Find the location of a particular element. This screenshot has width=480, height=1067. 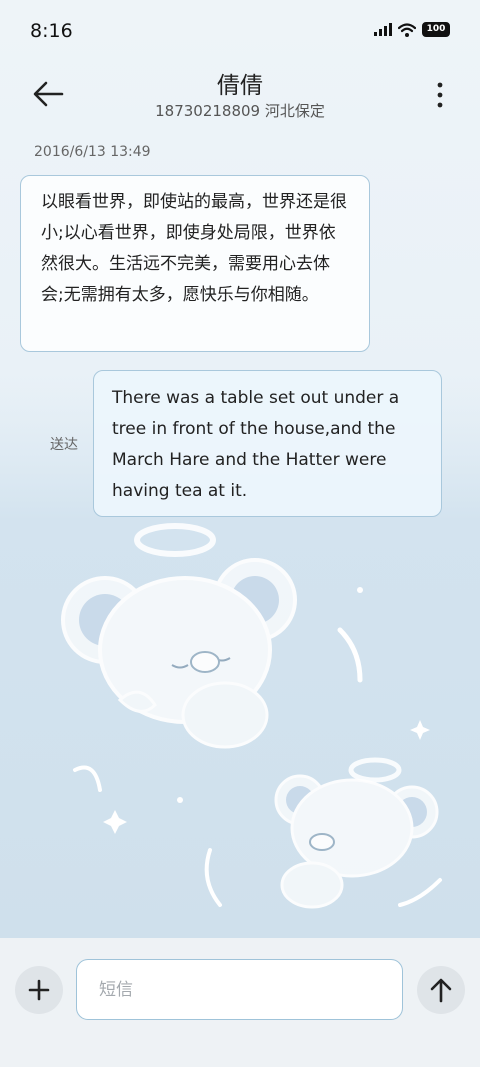

signal-icon is located at coordinates (383, 29).